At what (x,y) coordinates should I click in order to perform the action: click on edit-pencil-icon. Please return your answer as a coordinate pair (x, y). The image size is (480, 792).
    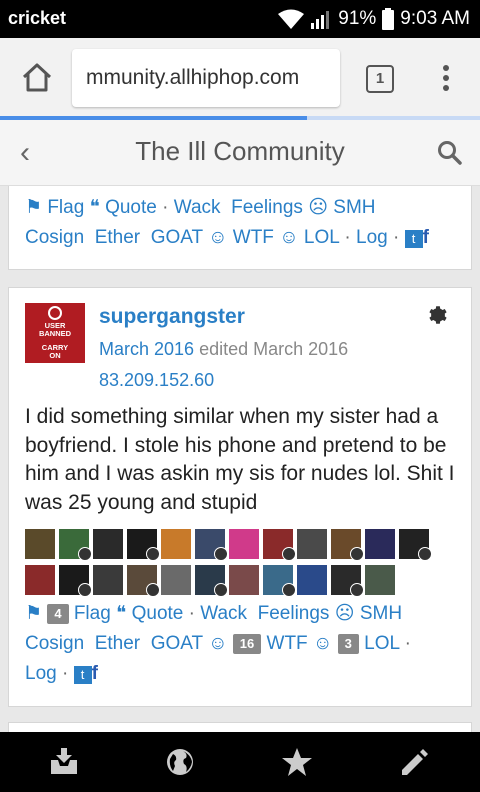
    Looking at the image, I should click on (414, 762).